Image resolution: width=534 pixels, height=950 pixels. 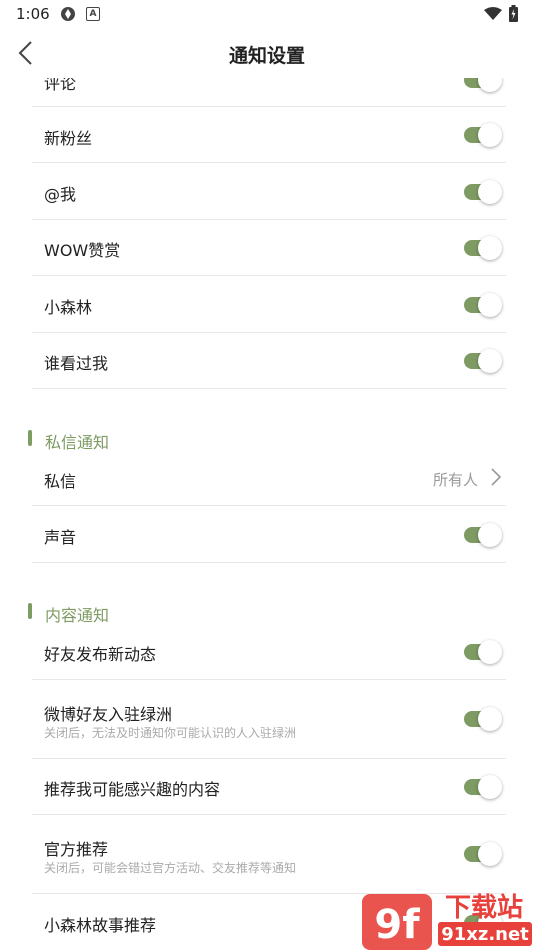 What do you see at coordinates (77, 615) in the screenshot?
I see `section-title: 内容通知` at bounding box center [77, 615].